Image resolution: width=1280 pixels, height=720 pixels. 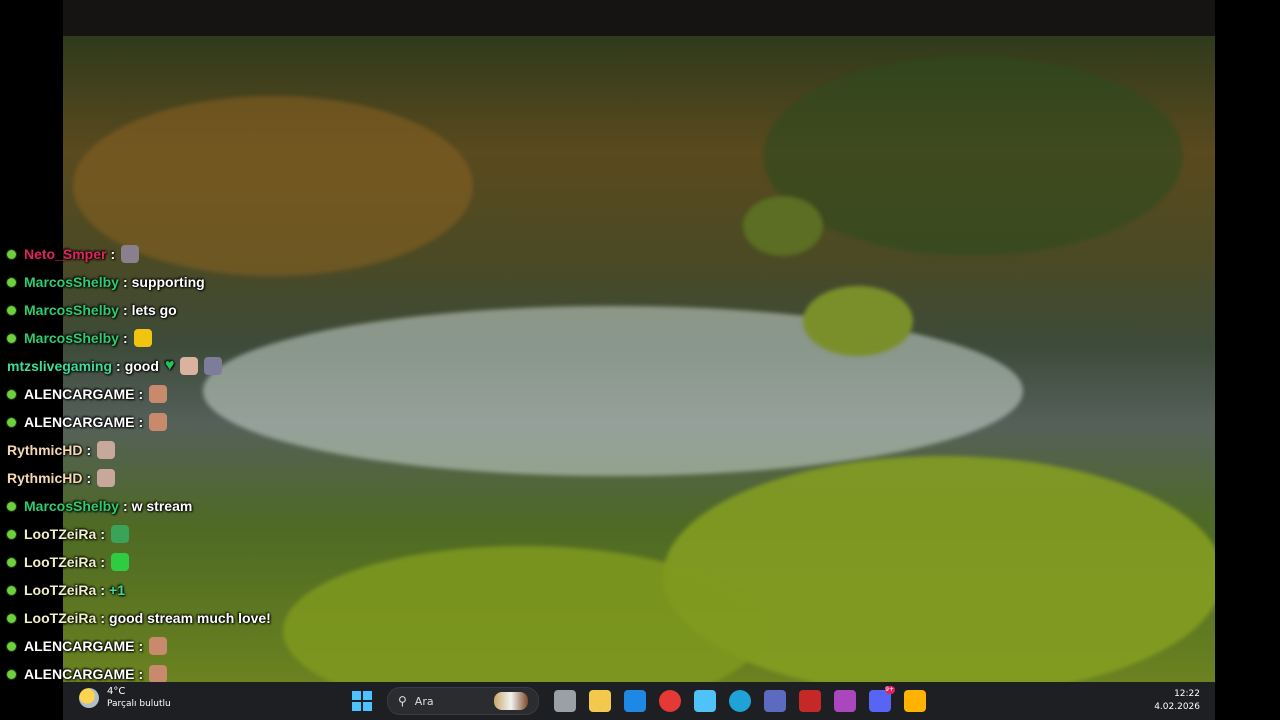 I want to click on calculator-icon, so click(x=774, y=701).